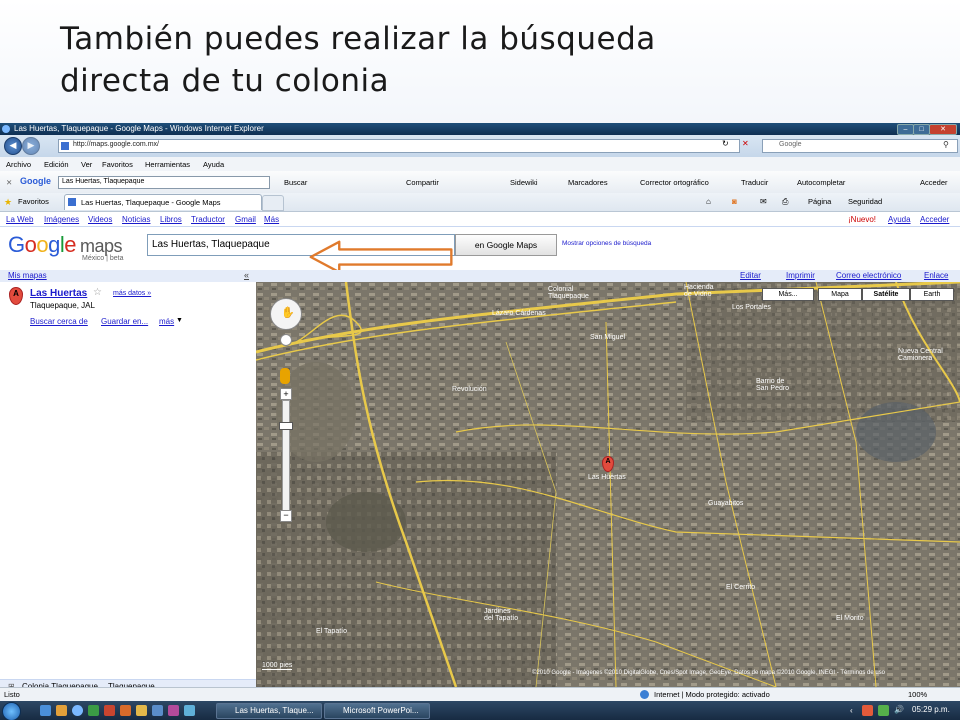  What do you see at coordinates (18, 164) in the screenshot?
I see `menu-archivo: Archivo` at bounding box center [18, 164].